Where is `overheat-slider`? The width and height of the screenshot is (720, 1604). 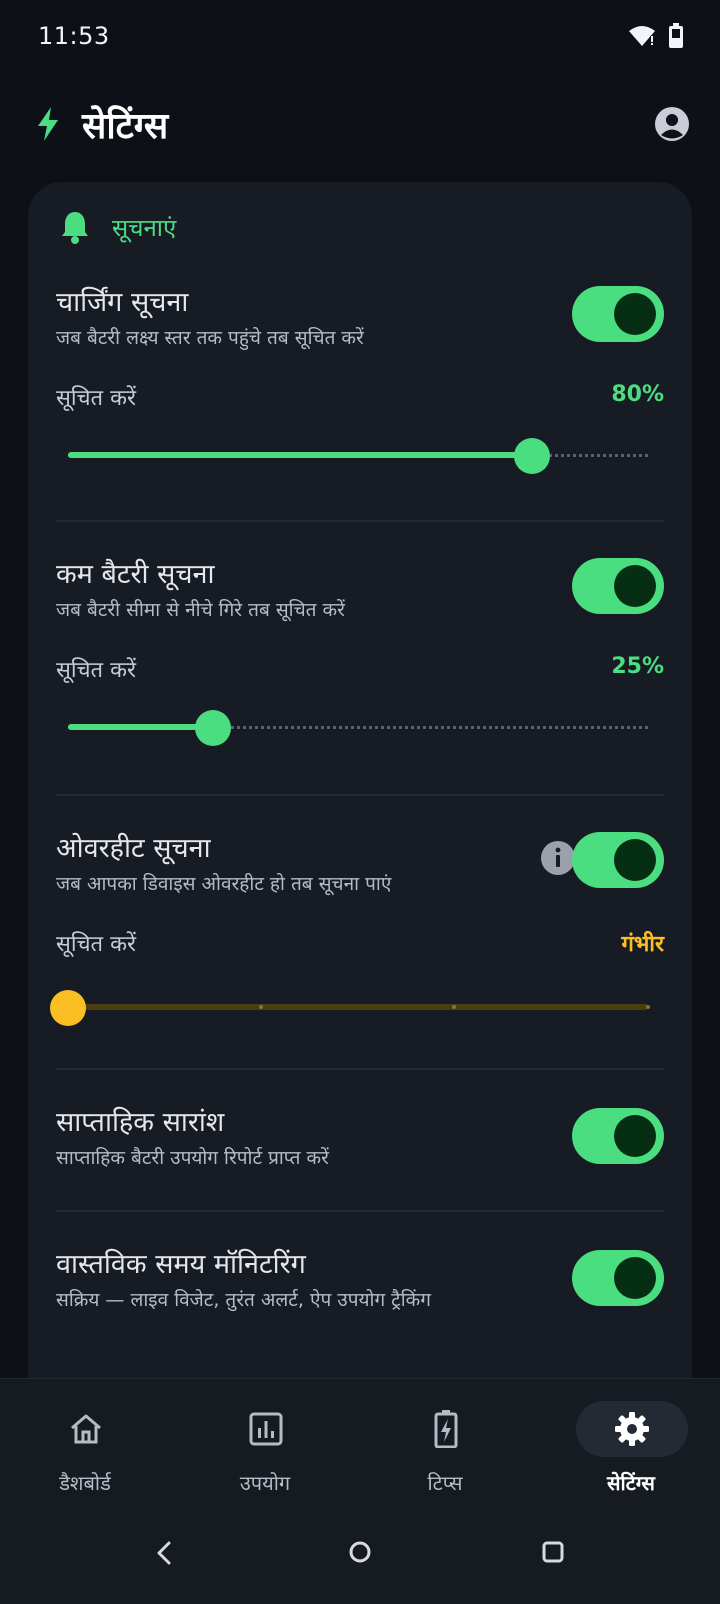
overheat-slider is located at coordinates (350, 1008).